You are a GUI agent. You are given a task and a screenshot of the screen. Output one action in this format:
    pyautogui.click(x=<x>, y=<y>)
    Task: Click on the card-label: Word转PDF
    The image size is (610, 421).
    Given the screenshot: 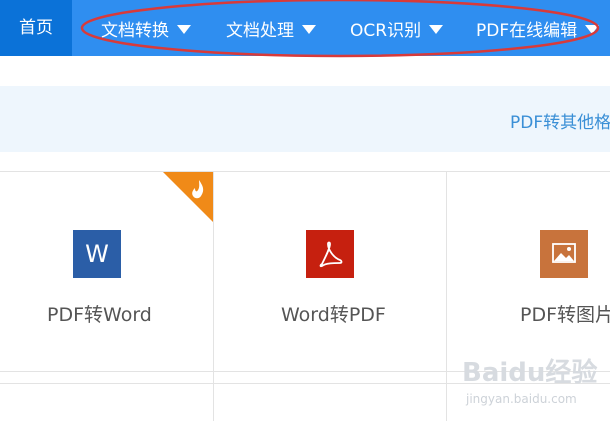 What is the action you would take?
    pyautogui.click(x=333, y=315)
    